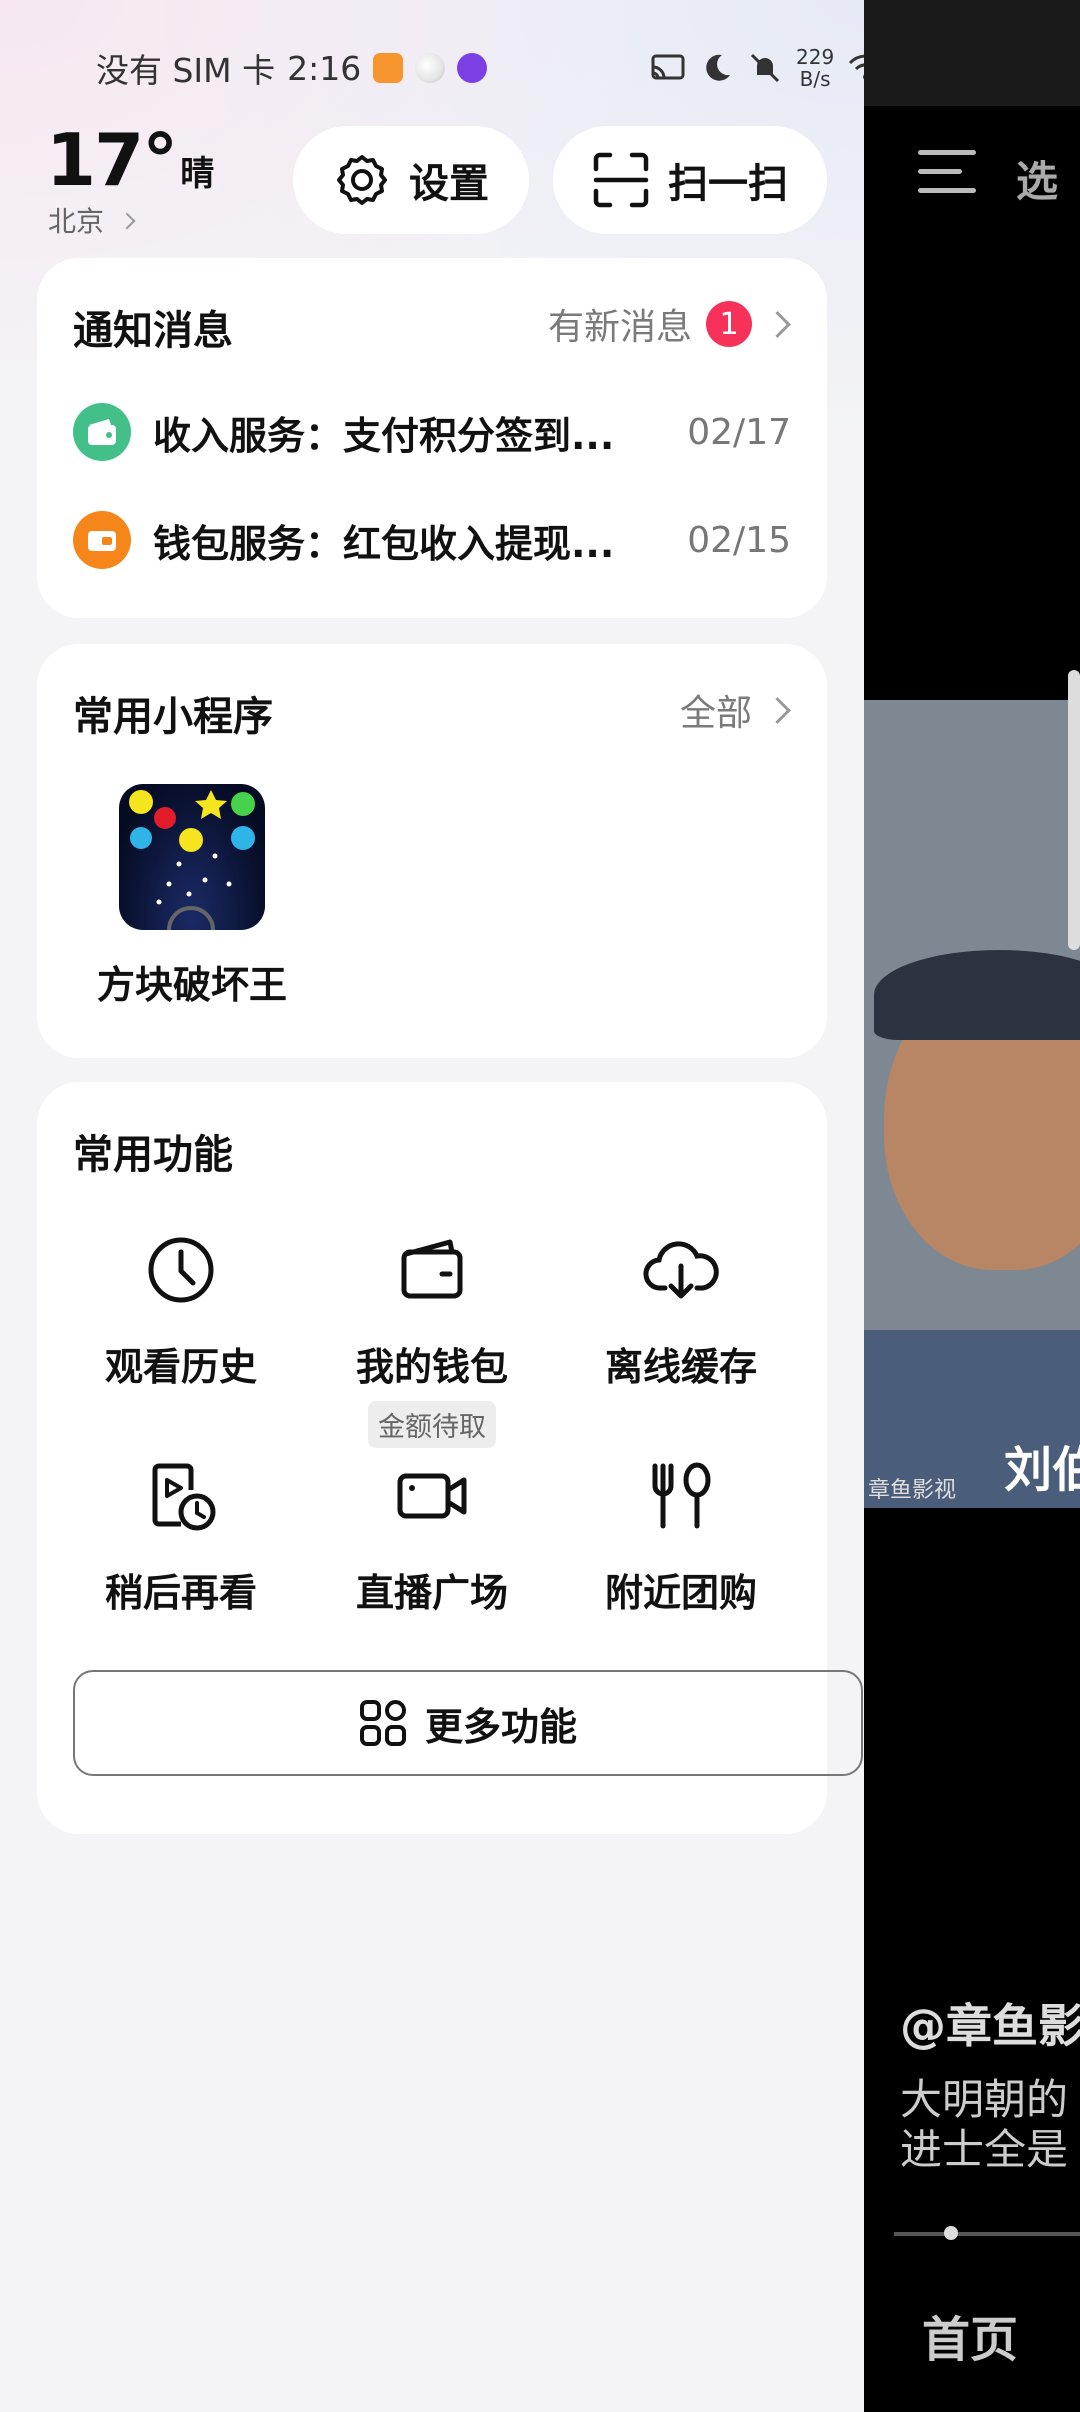  Describe the element at coordinates (153, 1155) in the screenshot. I see `functions-title: 常用功能` at that location.